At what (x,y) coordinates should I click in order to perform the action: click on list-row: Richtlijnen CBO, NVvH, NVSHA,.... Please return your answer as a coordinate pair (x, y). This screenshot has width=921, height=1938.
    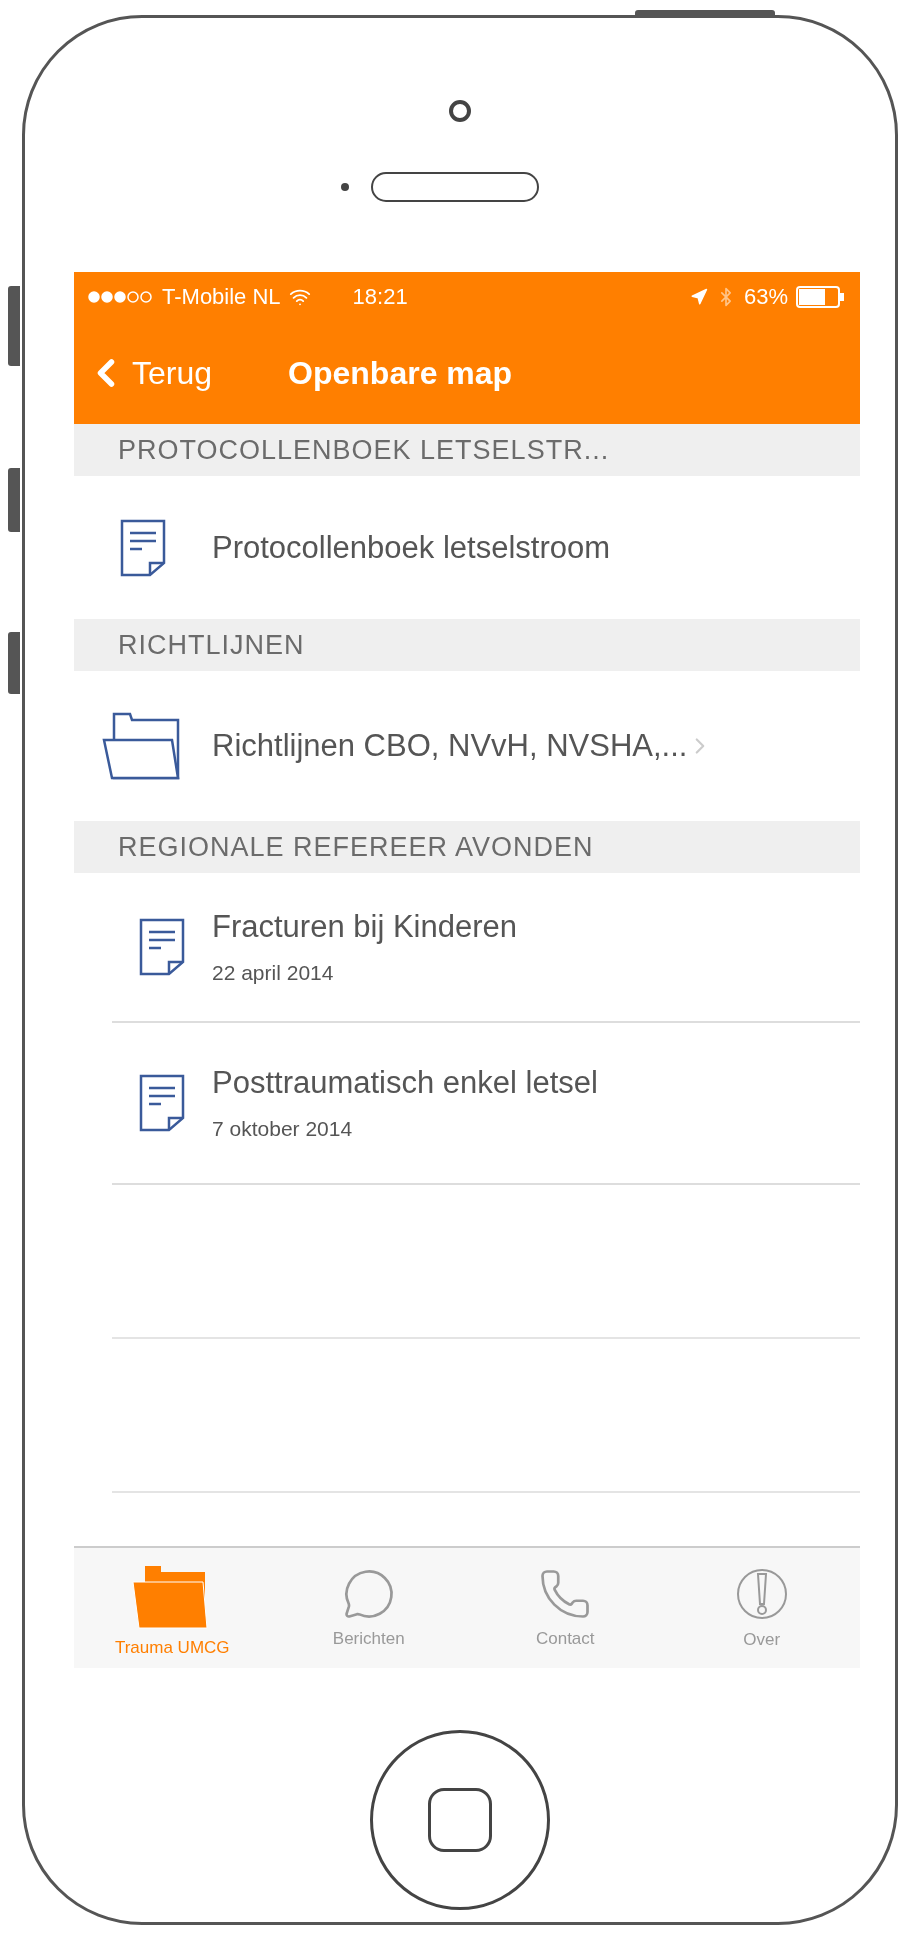
    Looking at the image, I should click on (467, 746).